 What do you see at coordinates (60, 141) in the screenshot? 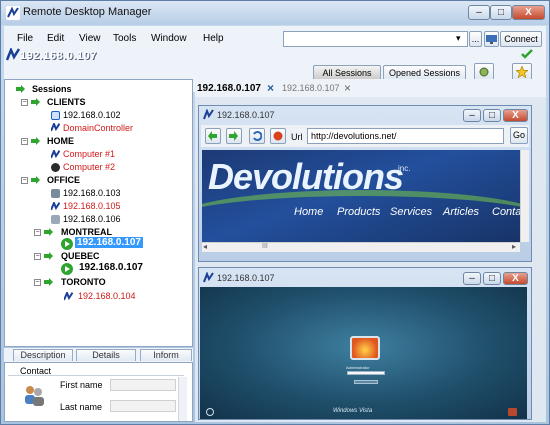
I see `group-home: HOME` at bounding box center [60, 141].